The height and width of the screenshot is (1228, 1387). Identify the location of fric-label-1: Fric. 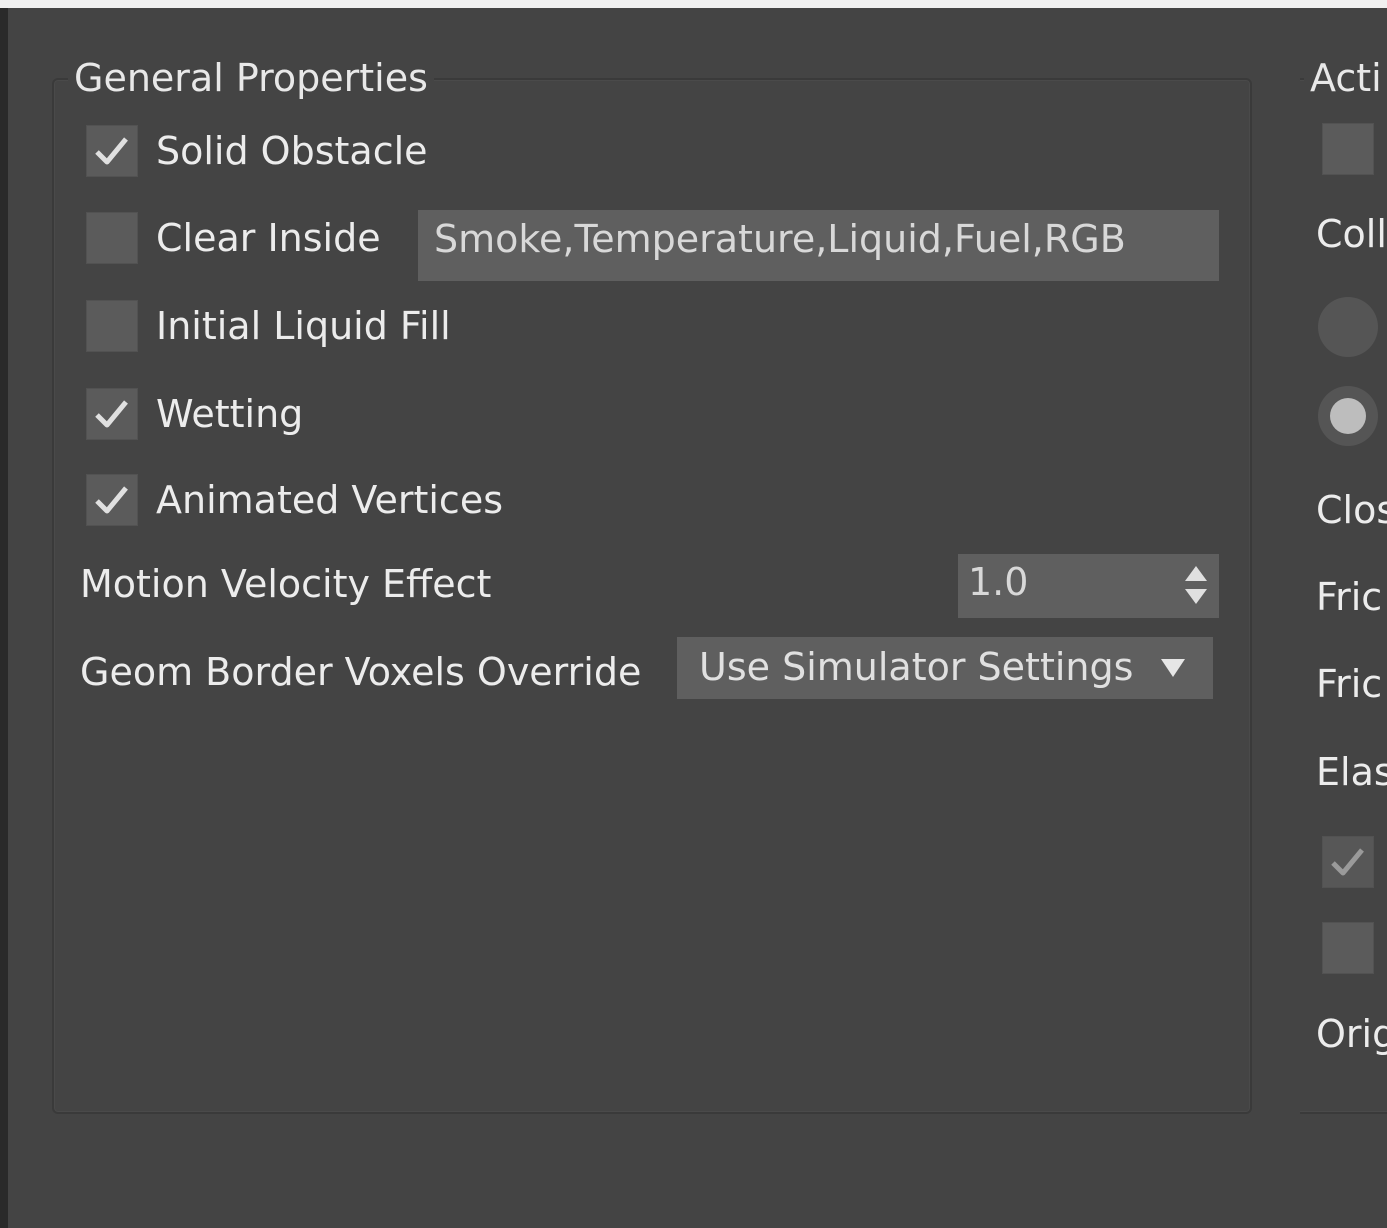
(1349, 597).